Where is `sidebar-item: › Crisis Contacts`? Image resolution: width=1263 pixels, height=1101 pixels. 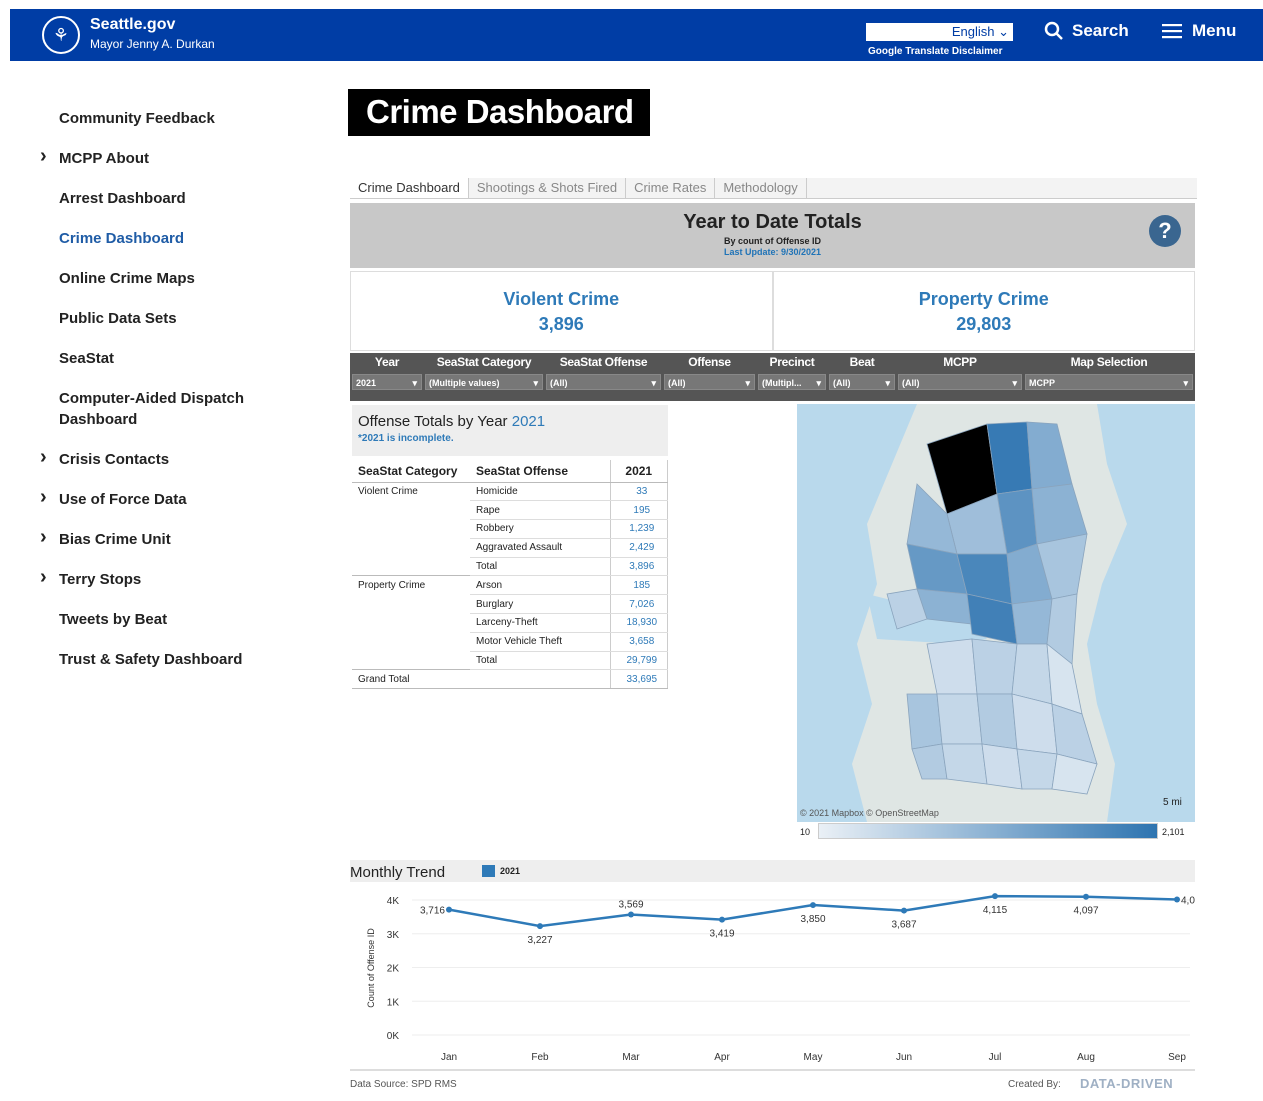
sidebar-item: › Crisis Contacts is located at coordinates (150, 458).